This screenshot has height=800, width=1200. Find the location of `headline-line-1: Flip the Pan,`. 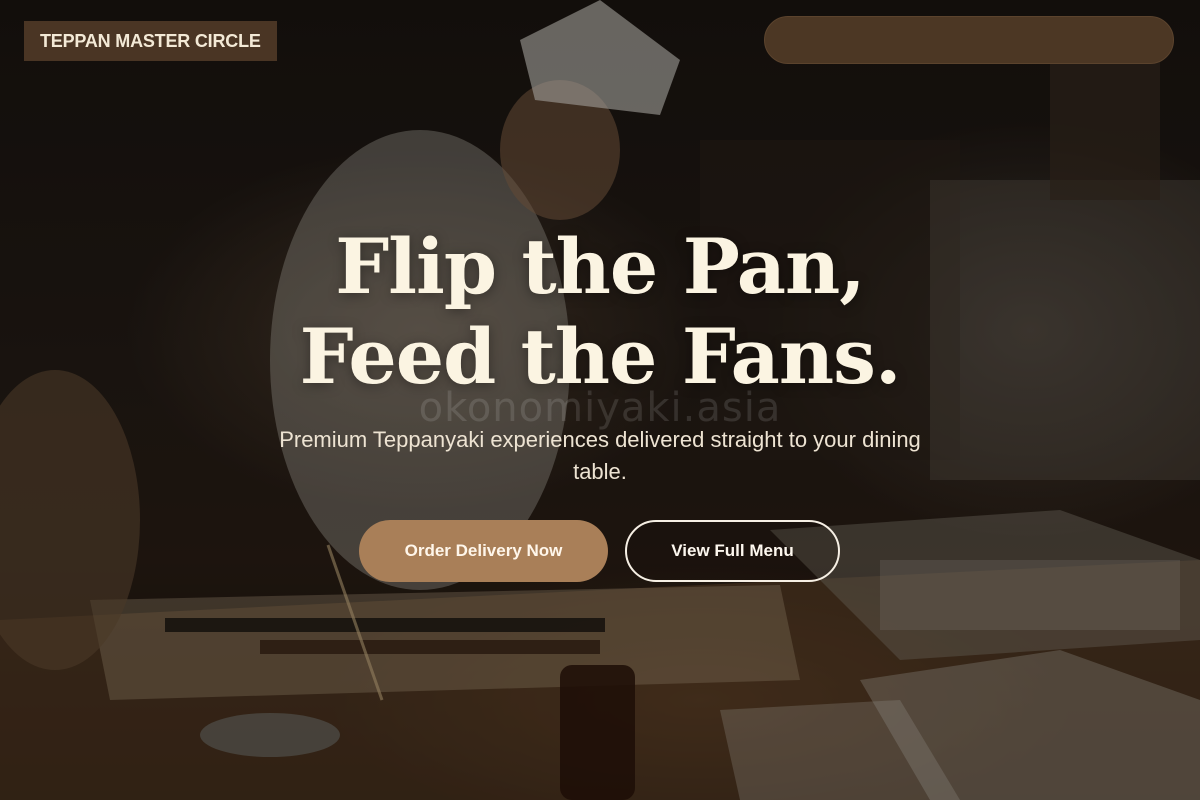

headline-line-1: Flip the Pan, is located at coordinates (600, 266).